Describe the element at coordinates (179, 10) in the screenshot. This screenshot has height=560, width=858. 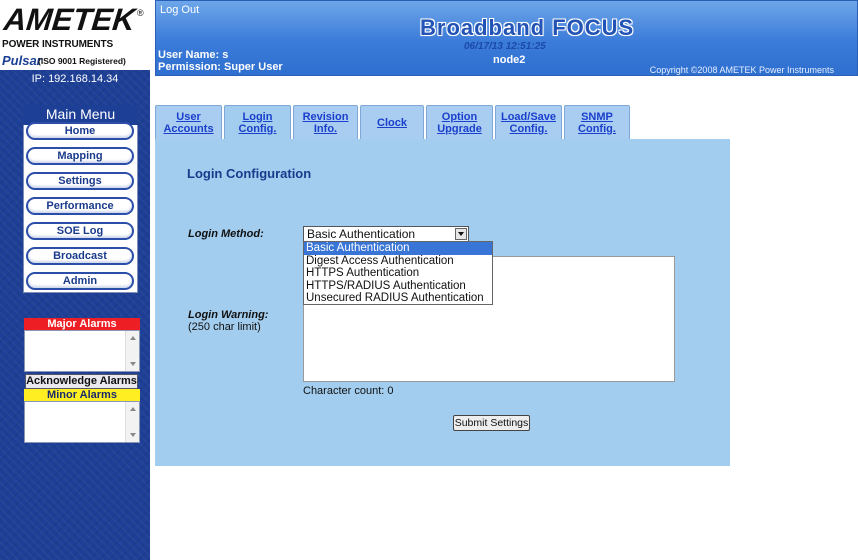
I see `logout-link: Log Out` at that location.